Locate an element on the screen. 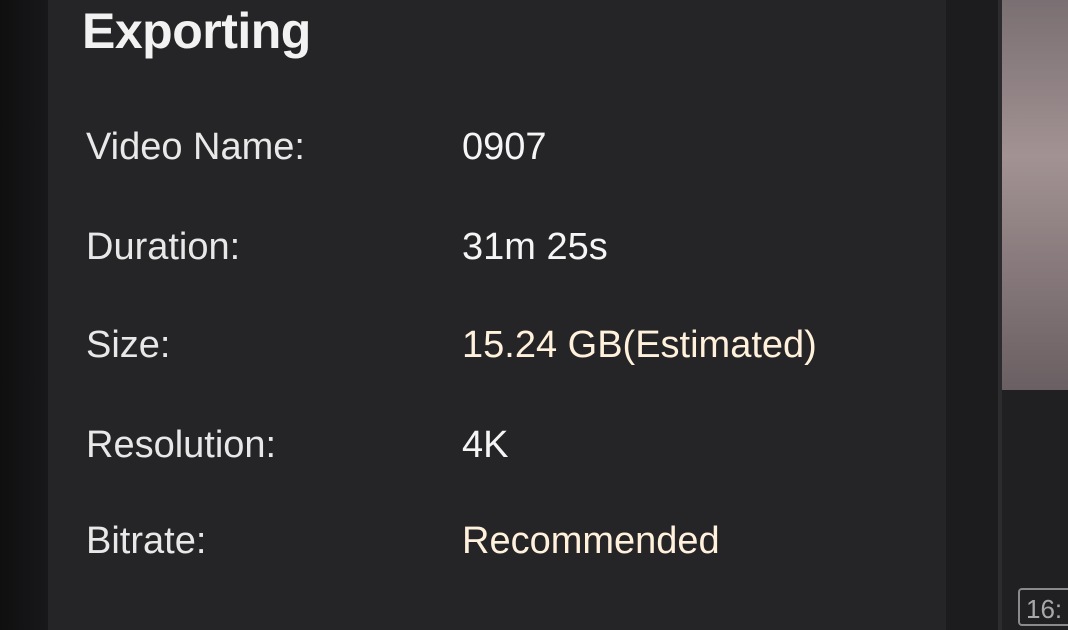 The image size is (1068, 630). background-gap is located at coordinates (973, 315).